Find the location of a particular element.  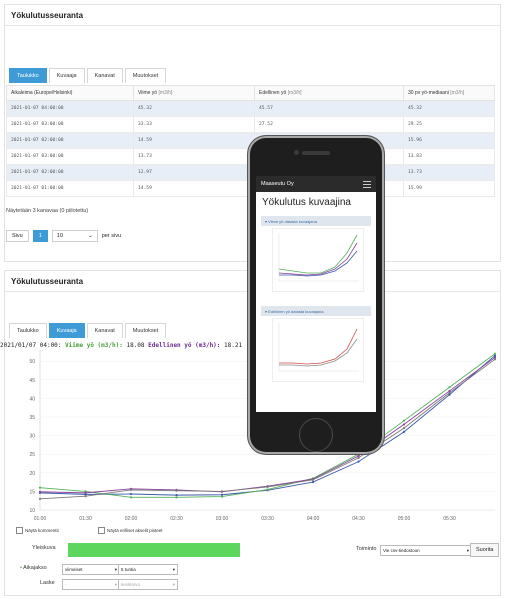

col-header-previous-night: Edellinen yö [m3/h] is located at coordinates (329, 93).